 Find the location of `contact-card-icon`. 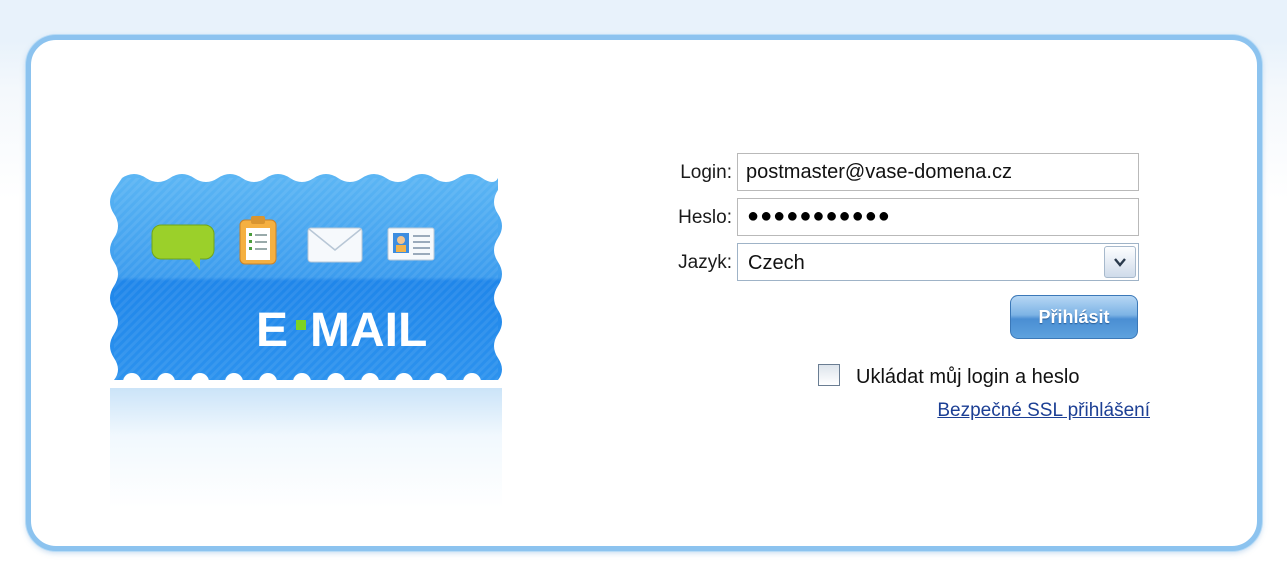

contact-card-icon is located at coordinates (411, 244).